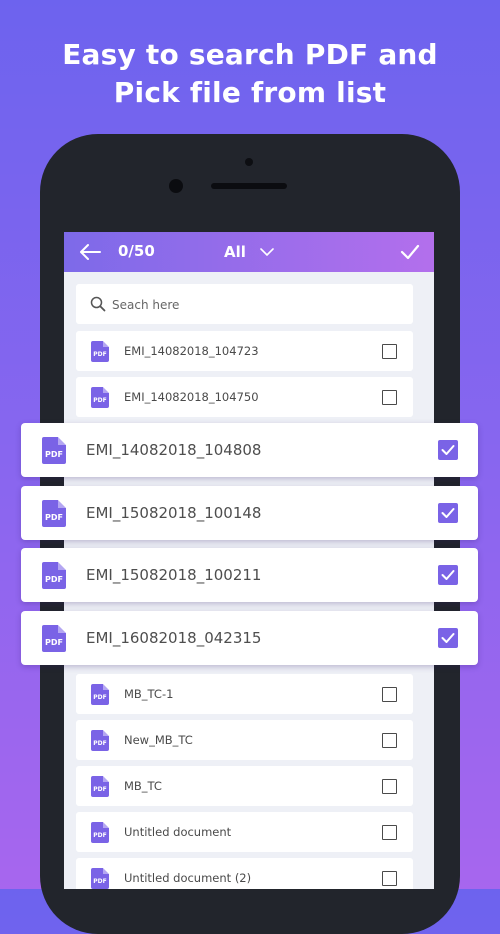 Image resolution: width=500 pixels, height=934 pixels. I want to click on file-row: PDF EMI_15082018_100211, so click(249, 575).